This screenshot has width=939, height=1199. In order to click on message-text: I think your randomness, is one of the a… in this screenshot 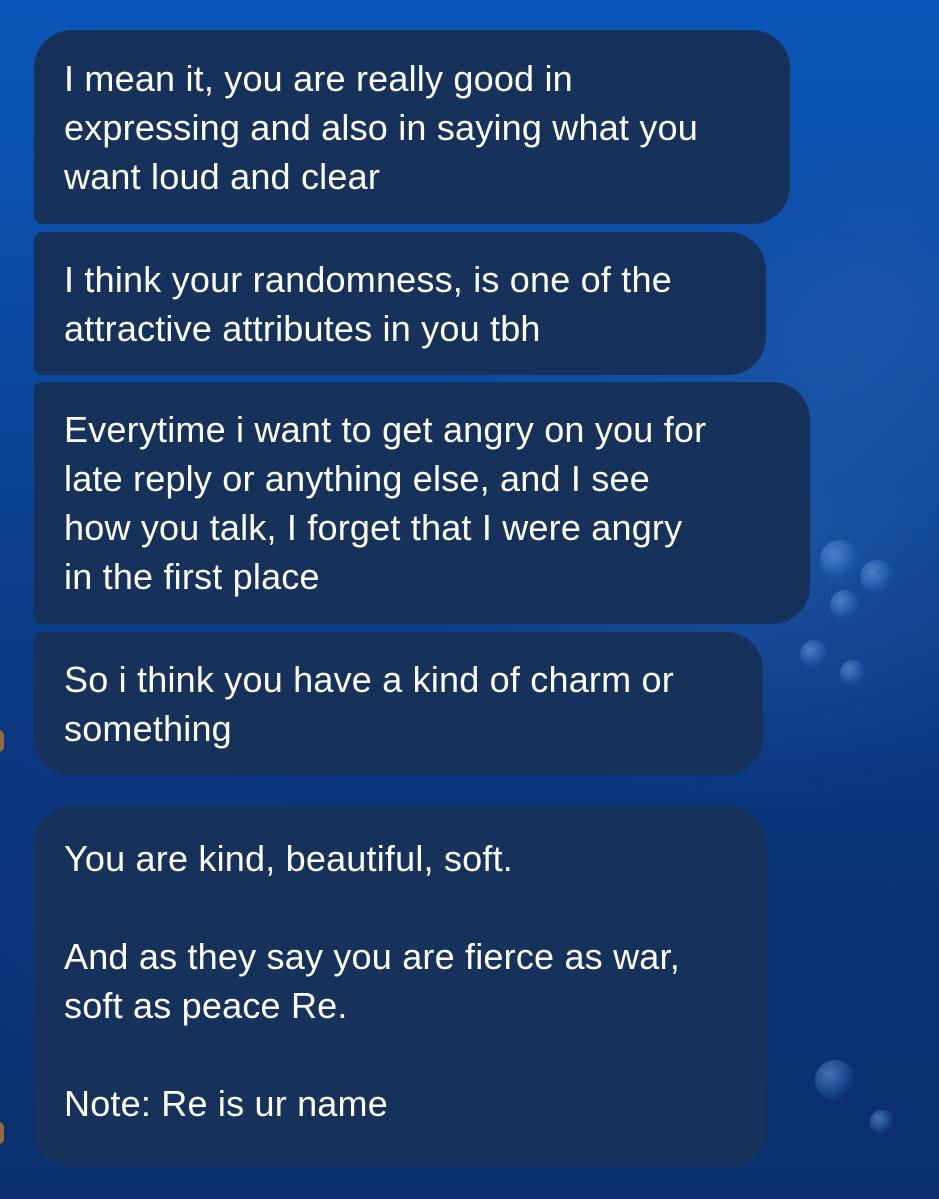, I will do `click(368, 303)`.